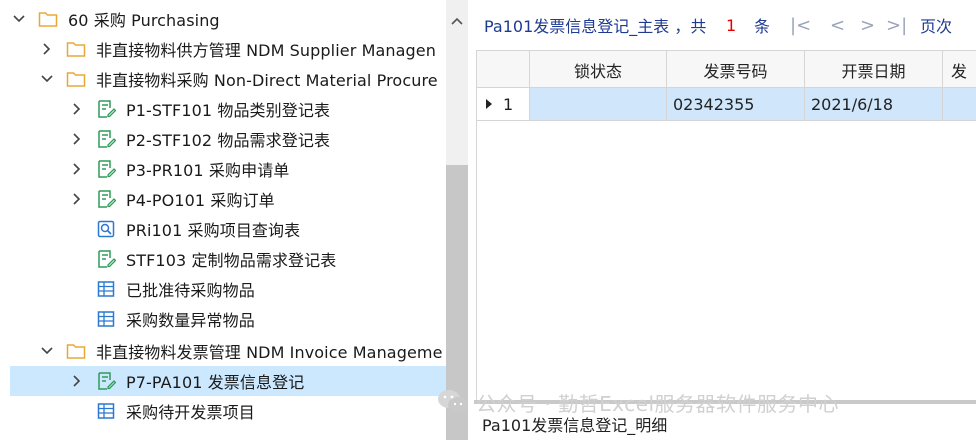 Image resolution: width=976 pixels, height=440 pixels. I want to click on tree-item-label: 已批准待采购物品, so click(190, 290).